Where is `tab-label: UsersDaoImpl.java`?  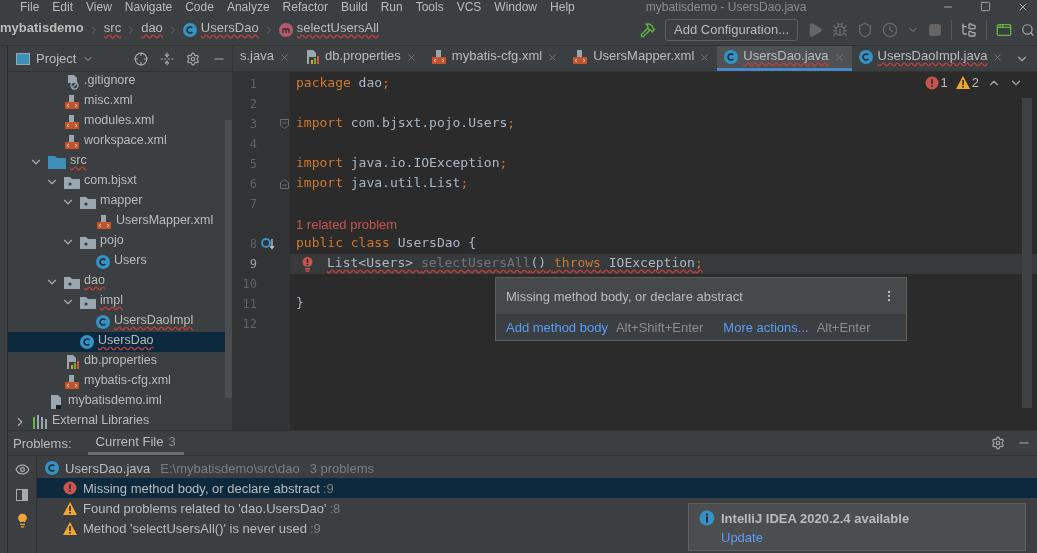 tab-label: UsersDaoImpl.java is located at coordinates (932, 56).